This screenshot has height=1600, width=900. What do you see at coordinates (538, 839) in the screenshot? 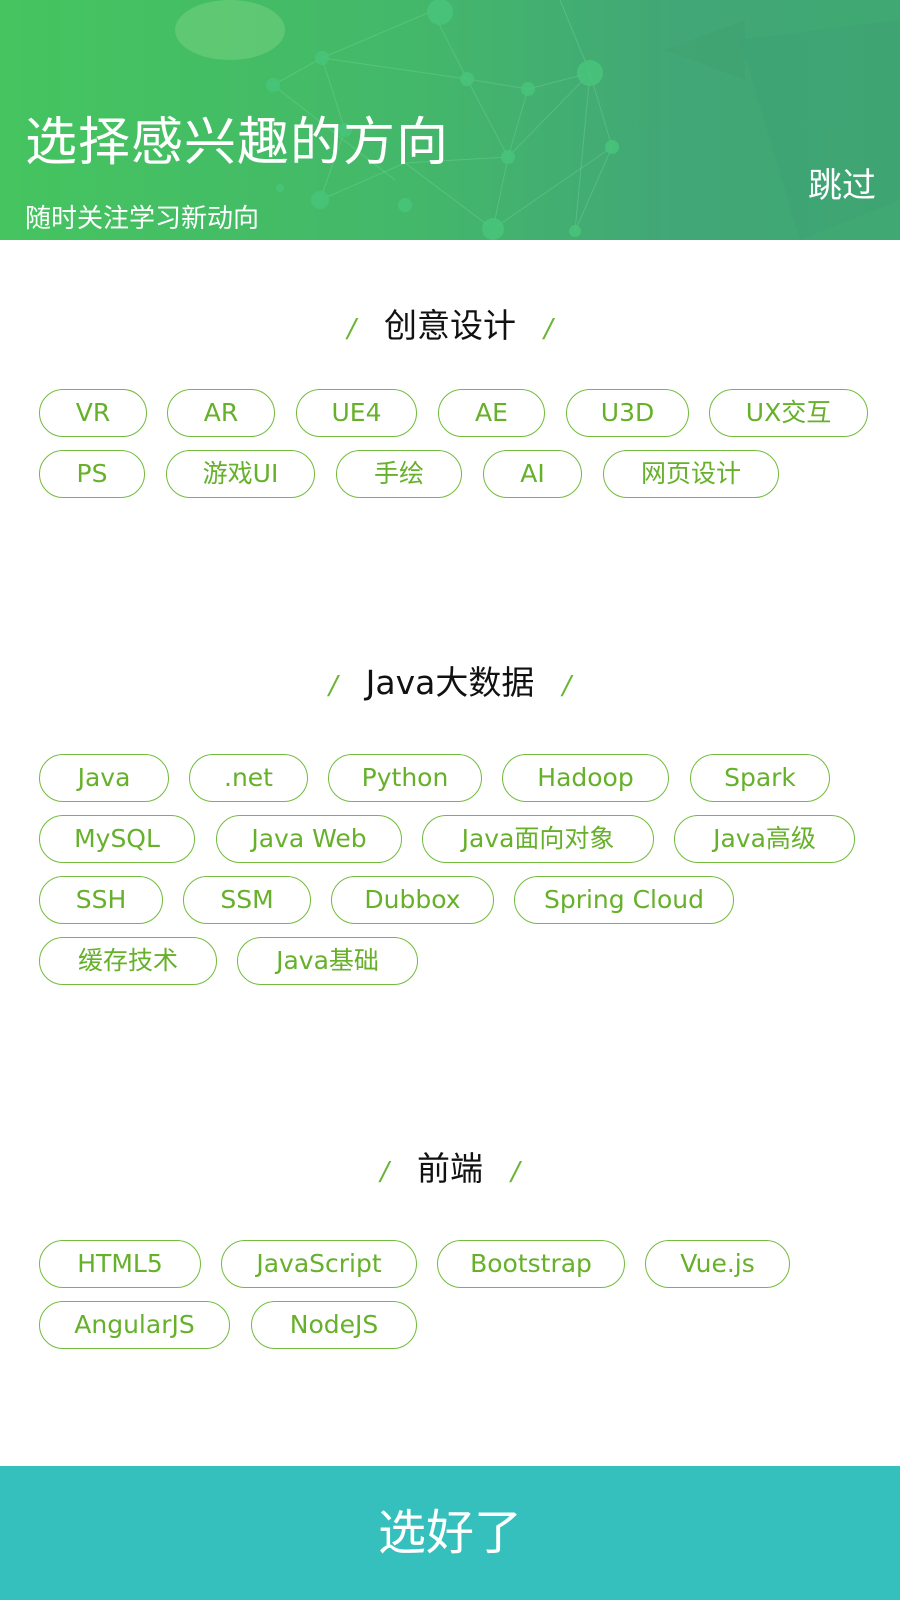
I see `tag-chip: Java面向对象` at bounding box center [538, 839].